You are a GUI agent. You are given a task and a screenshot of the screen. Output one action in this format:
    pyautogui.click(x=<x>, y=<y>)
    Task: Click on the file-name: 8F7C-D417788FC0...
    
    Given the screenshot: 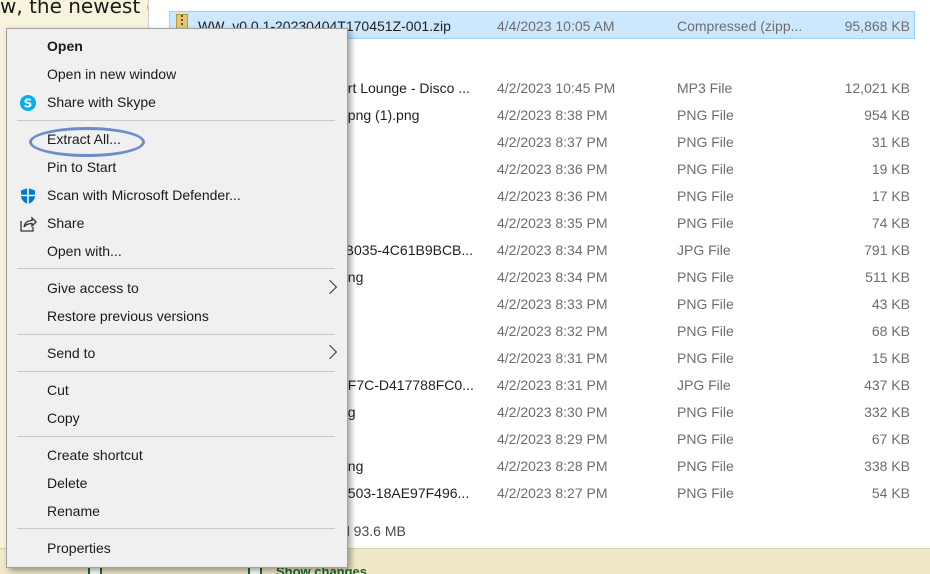 What is the action you would take?
    pyautogui.click(x=407, y=385)
    